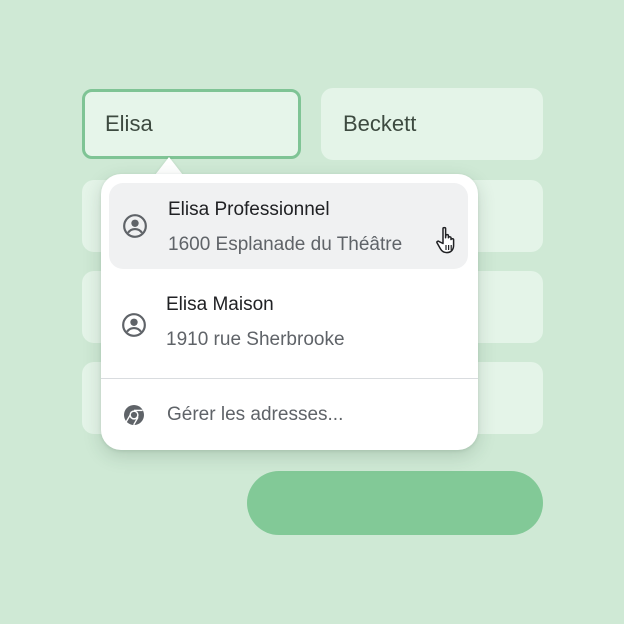 This screenshot has width=624, height=624. I want to click on submit-button, so click(395, 503).